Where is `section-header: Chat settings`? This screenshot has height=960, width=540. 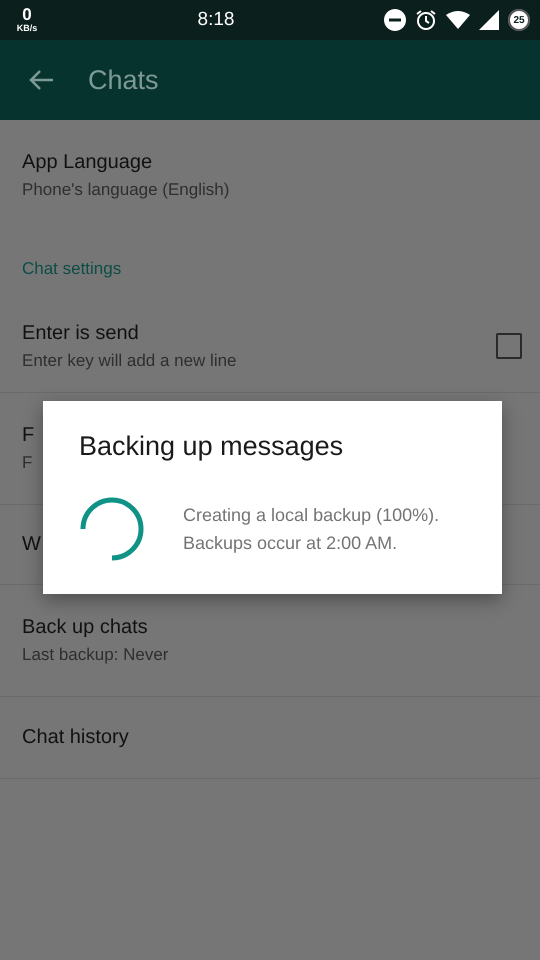 section-header: Chat settings is located at coordinates (72, 268).